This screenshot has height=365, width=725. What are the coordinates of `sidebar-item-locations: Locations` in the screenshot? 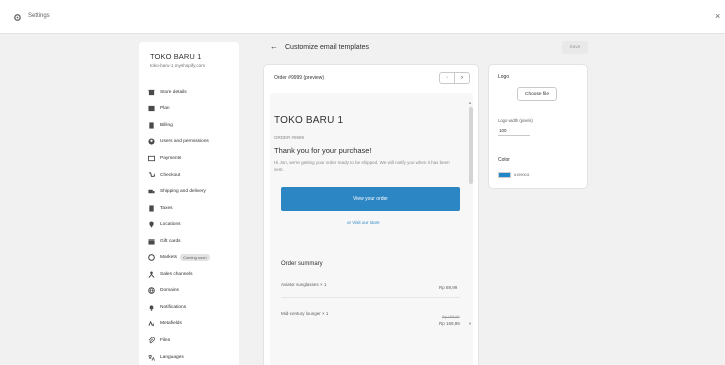 It's located at (193, 224).